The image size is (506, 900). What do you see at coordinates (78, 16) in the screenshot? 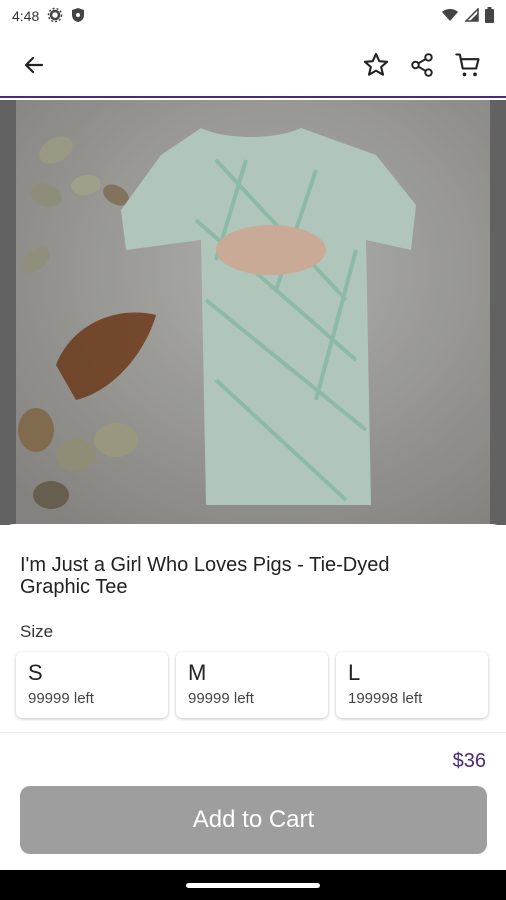
I see `shield-icon` at bounding box center [78, 16].